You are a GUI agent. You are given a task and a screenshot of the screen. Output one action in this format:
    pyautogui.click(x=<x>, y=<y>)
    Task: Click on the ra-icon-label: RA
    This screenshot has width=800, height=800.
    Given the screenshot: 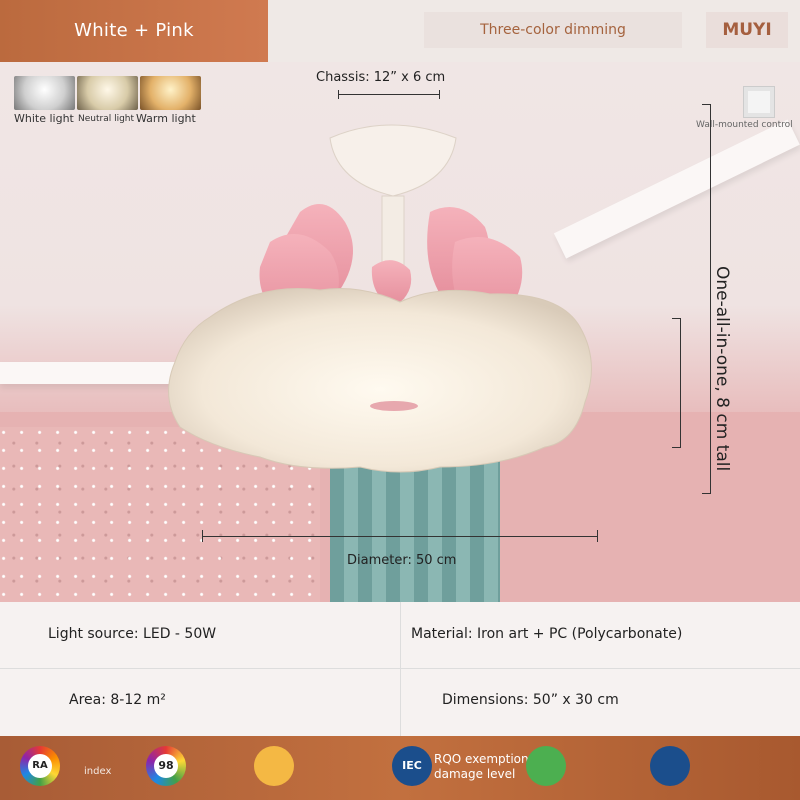 What is the action you would take?
    pyautogui.click(x=40, y=766)
    